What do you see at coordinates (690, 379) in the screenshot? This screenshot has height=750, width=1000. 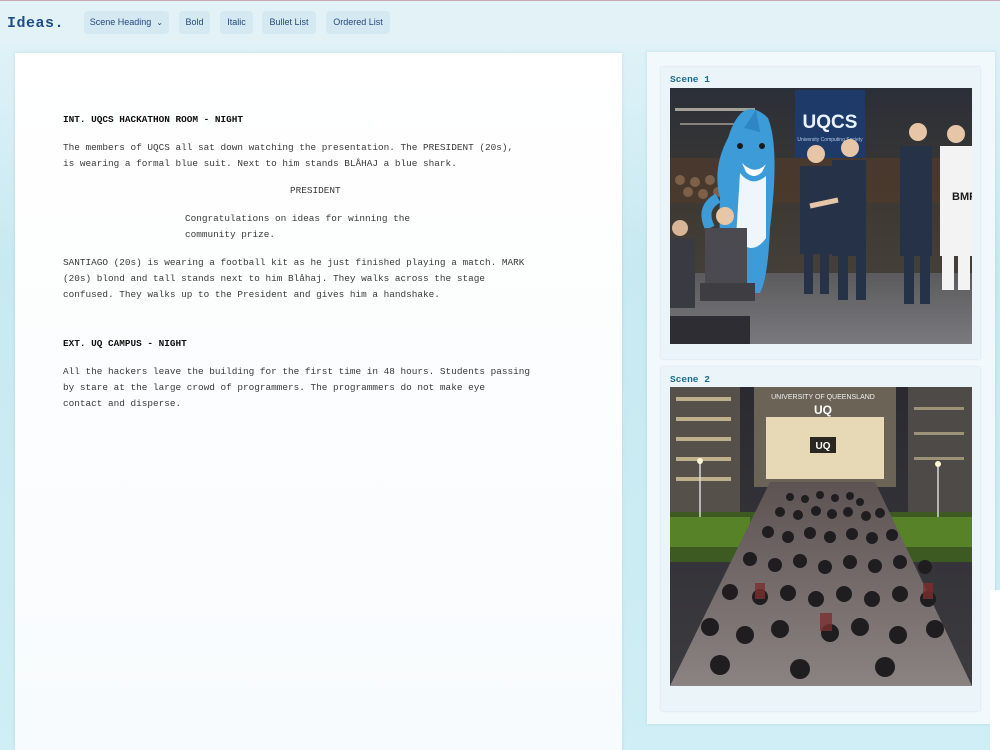 I see `scene-card-title: Scene 2` at bounding box center [690, 379].